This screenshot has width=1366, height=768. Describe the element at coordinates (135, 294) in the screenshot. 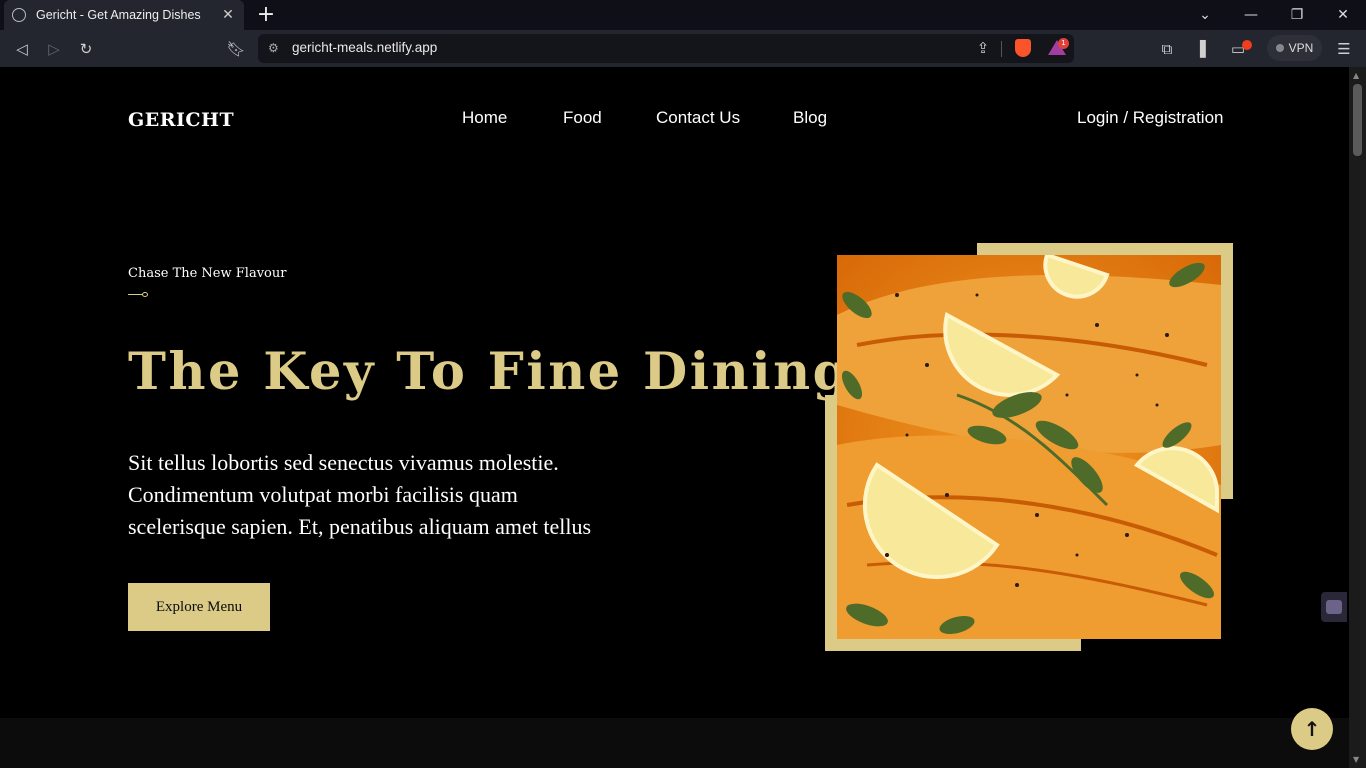

I see `spoon-divider-icon` at that location.